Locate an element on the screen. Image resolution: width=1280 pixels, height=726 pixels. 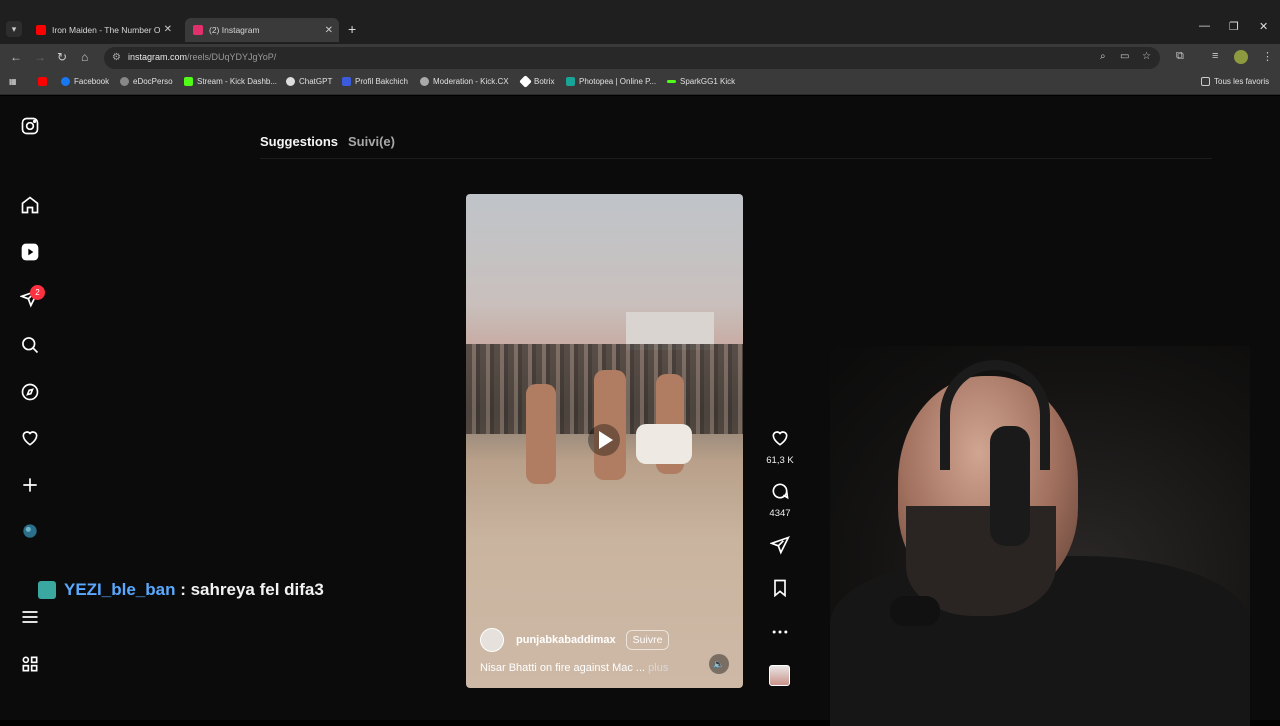
feed-tabs: Suggestions Suivi(e) is located at coordinates (327, 141).